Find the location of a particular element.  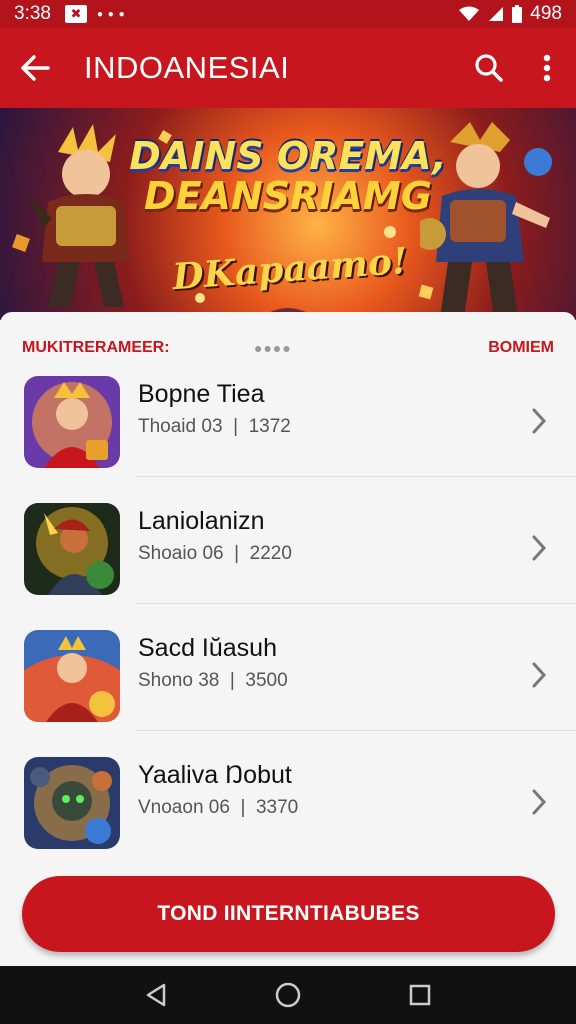

status-dots: ● ● ● is located at coordinates (111, 14).